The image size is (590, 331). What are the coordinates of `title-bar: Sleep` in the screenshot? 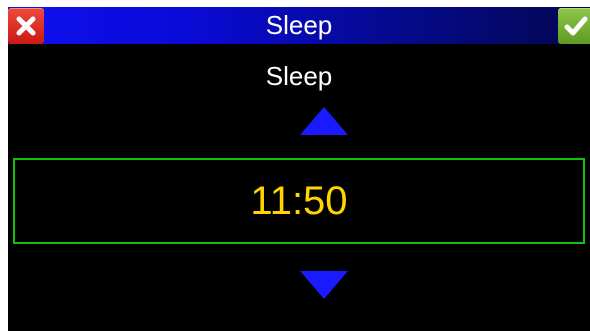 It's located at (299, 25).